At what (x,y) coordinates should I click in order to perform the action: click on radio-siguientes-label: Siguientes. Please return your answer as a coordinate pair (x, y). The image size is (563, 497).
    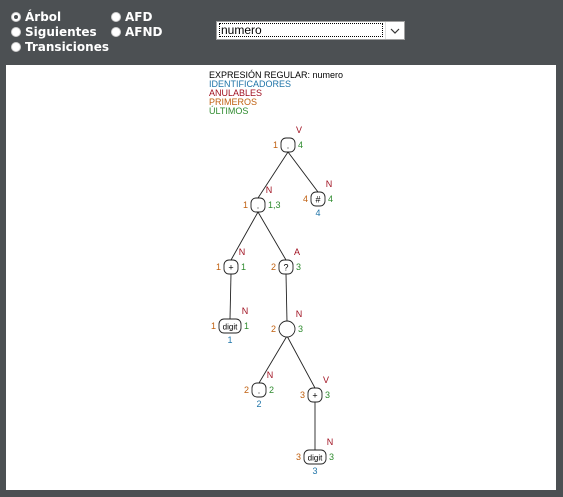
    Looking at the image, I should click on (61, 32).